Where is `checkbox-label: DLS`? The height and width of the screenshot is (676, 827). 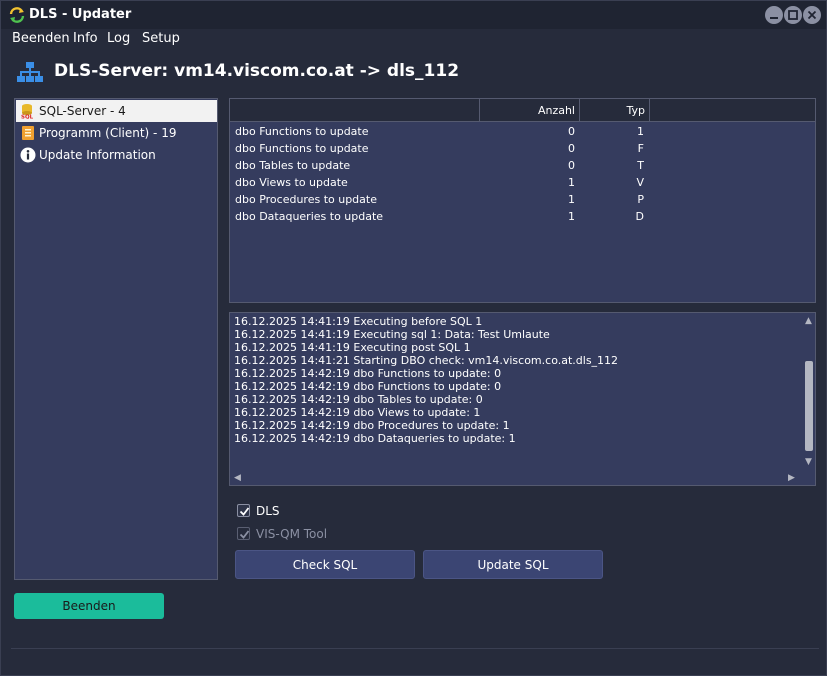 checkbox-label: DLS is located at coordinates (268, 511).